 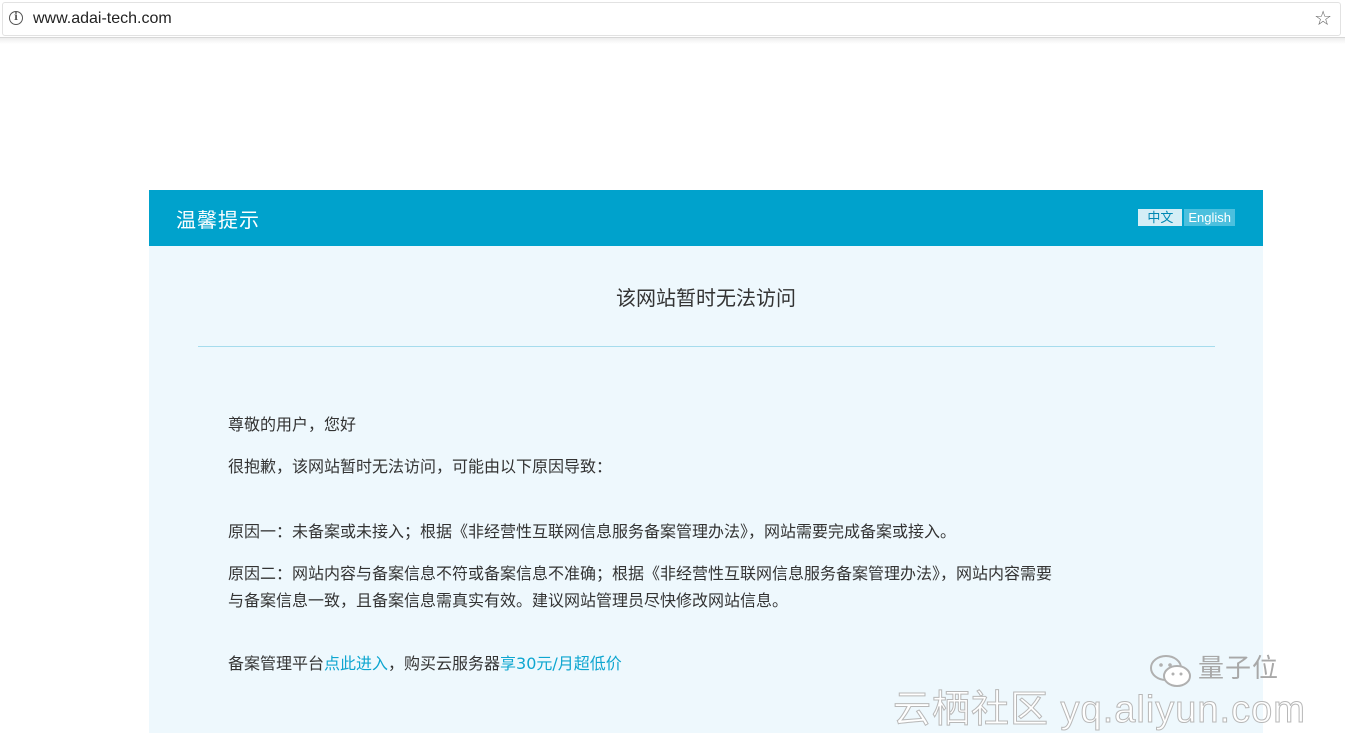 What do you see at coordinates (276, 663) in the screenshot?
I see `footer-prefix: 备案管理平台` at bounding box center [276, 663].